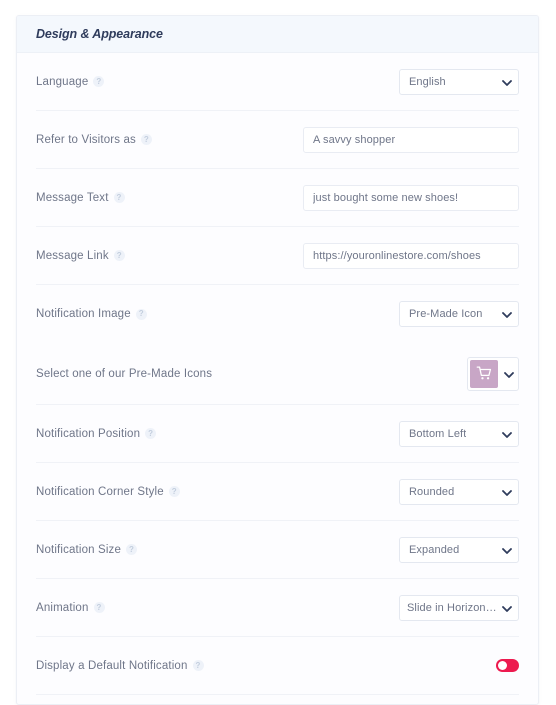 The width and height of the screenshot is (556, 705). Describe the element at coordinates (277, 314) in the screenshot. I see `row-notification-image: Notification Image ? Pre-Made Icon` at that location.